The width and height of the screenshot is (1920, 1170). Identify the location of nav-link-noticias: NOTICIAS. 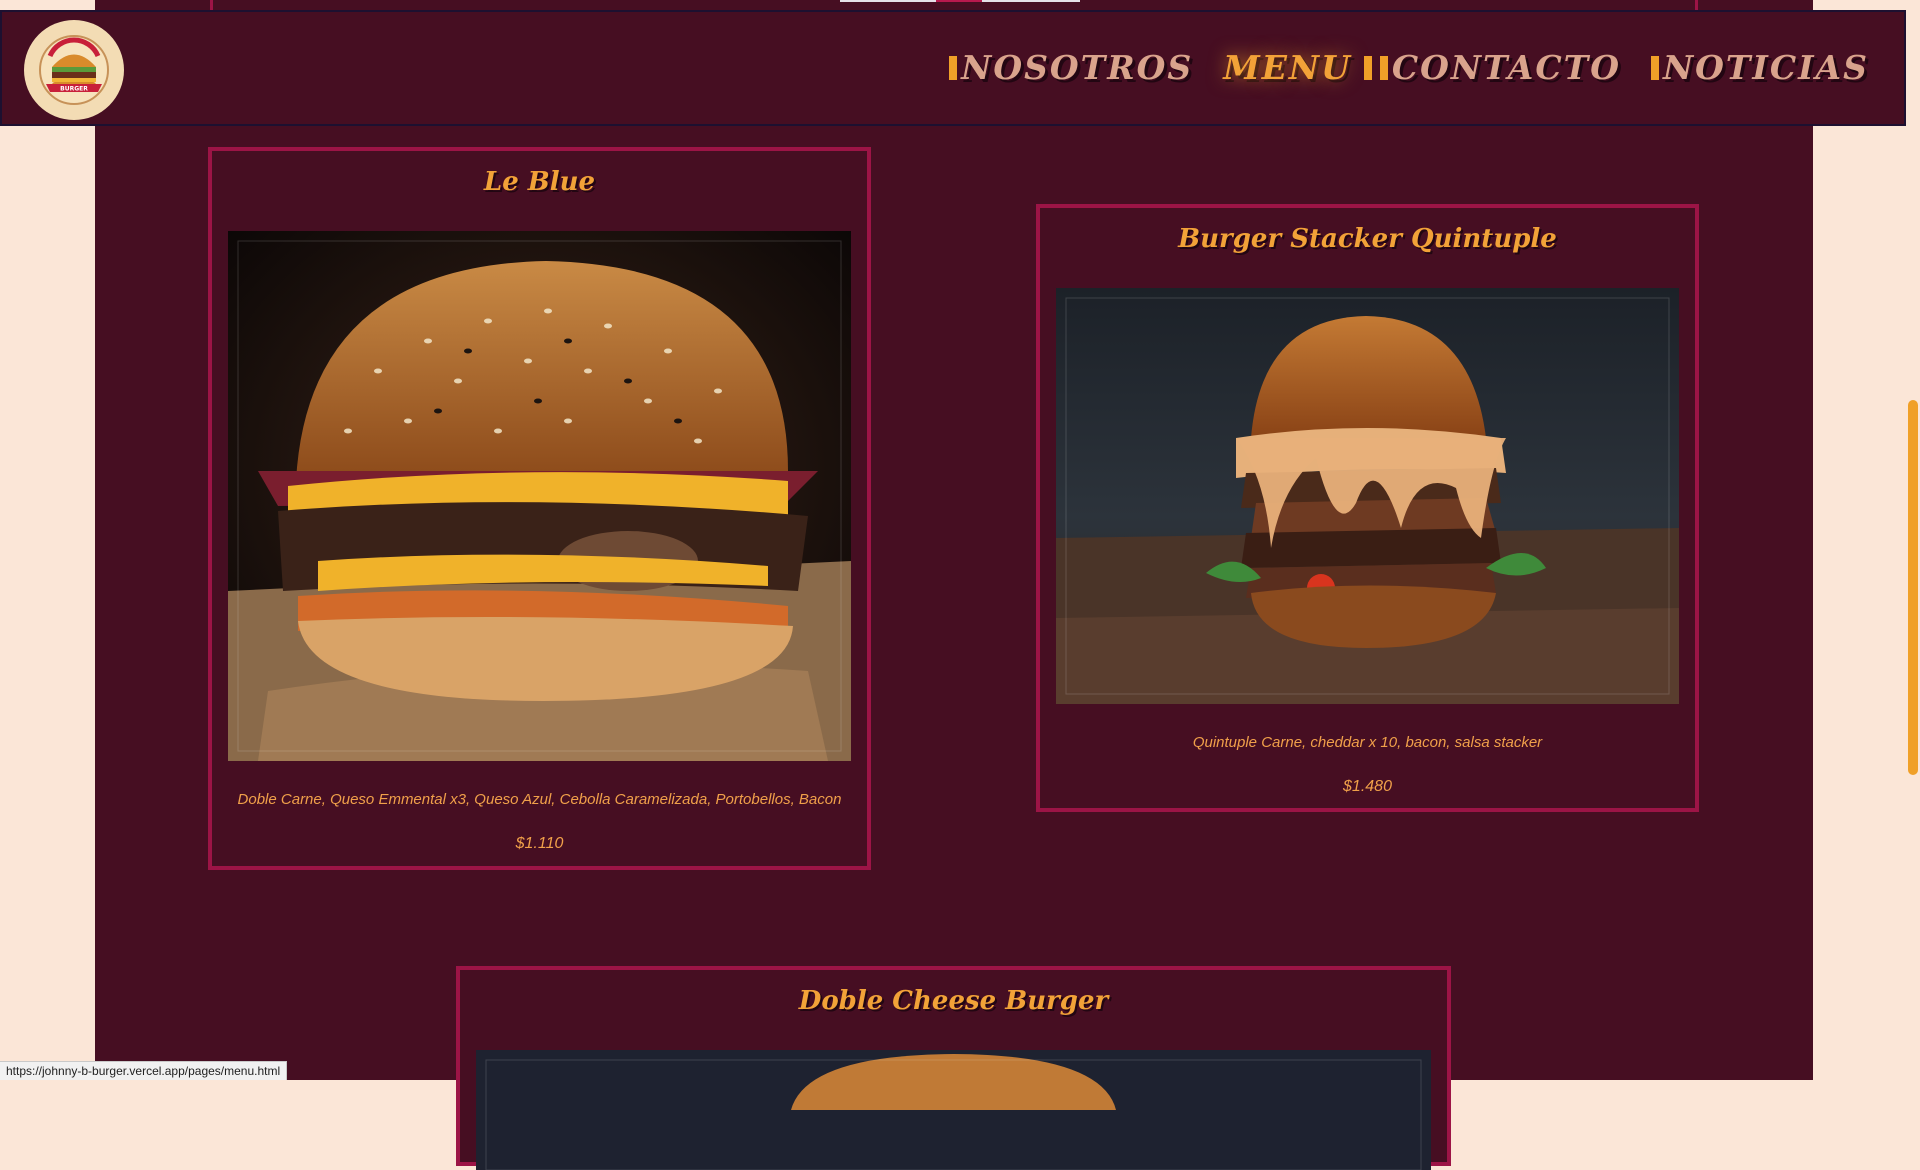
(1759, 67).